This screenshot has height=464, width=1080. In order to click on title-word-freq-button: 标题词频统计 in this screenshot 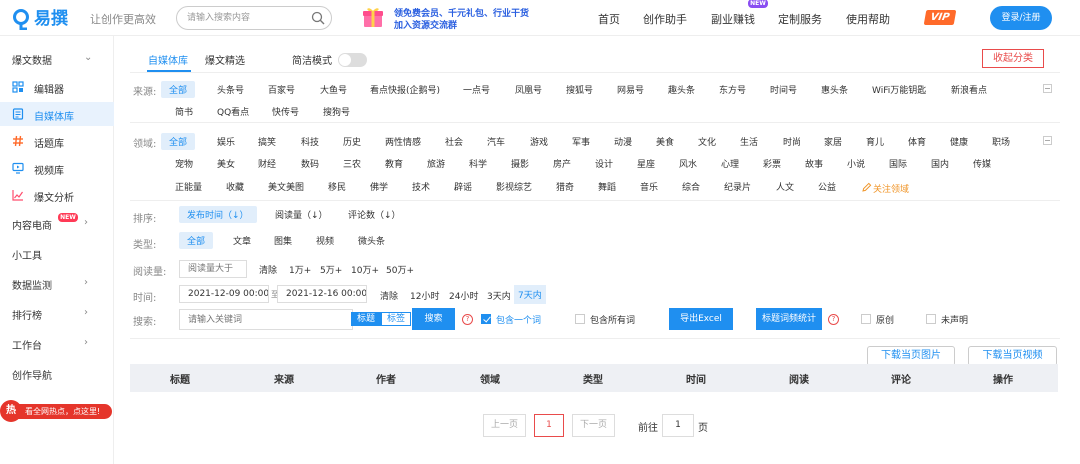, I will do `click(789, 319)`.